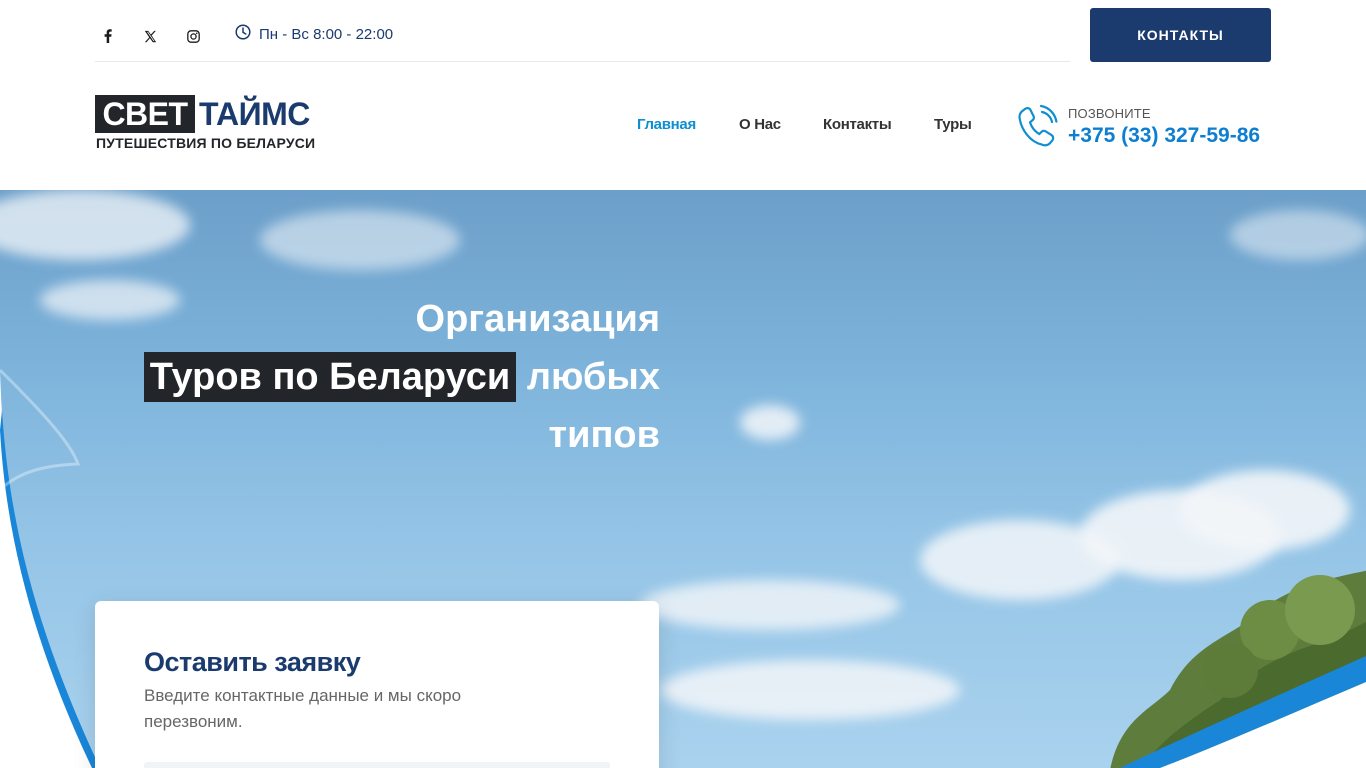  Describe the element at coordinates (1180, 35) in the screenshot. I see `contacts-button: КОНТАКТЫ` at that location.